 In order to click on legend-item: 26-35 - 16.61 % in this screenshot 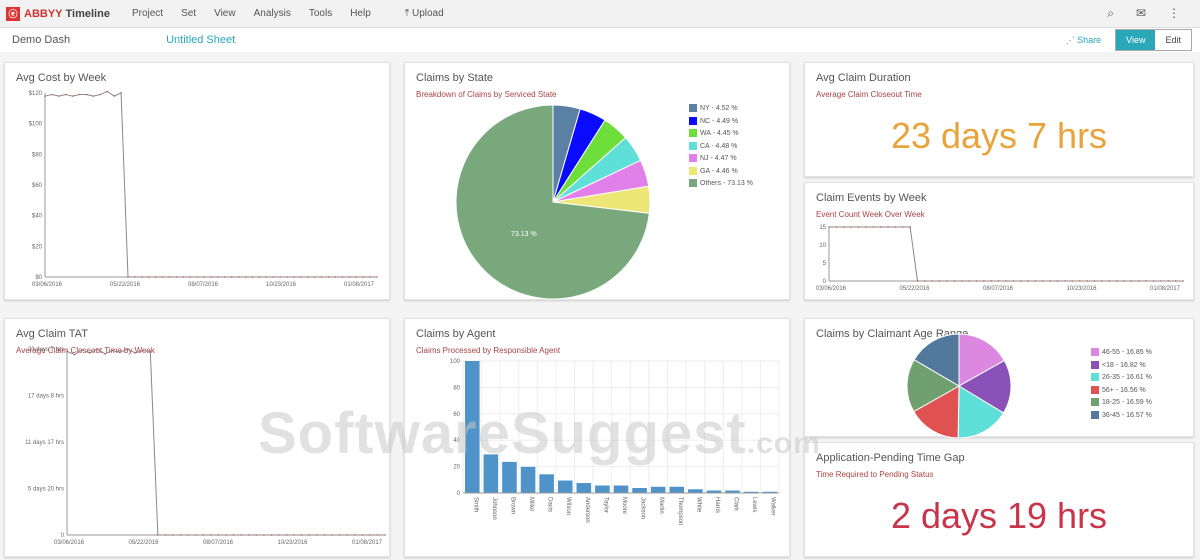, I will do `click(1121, 378)`.